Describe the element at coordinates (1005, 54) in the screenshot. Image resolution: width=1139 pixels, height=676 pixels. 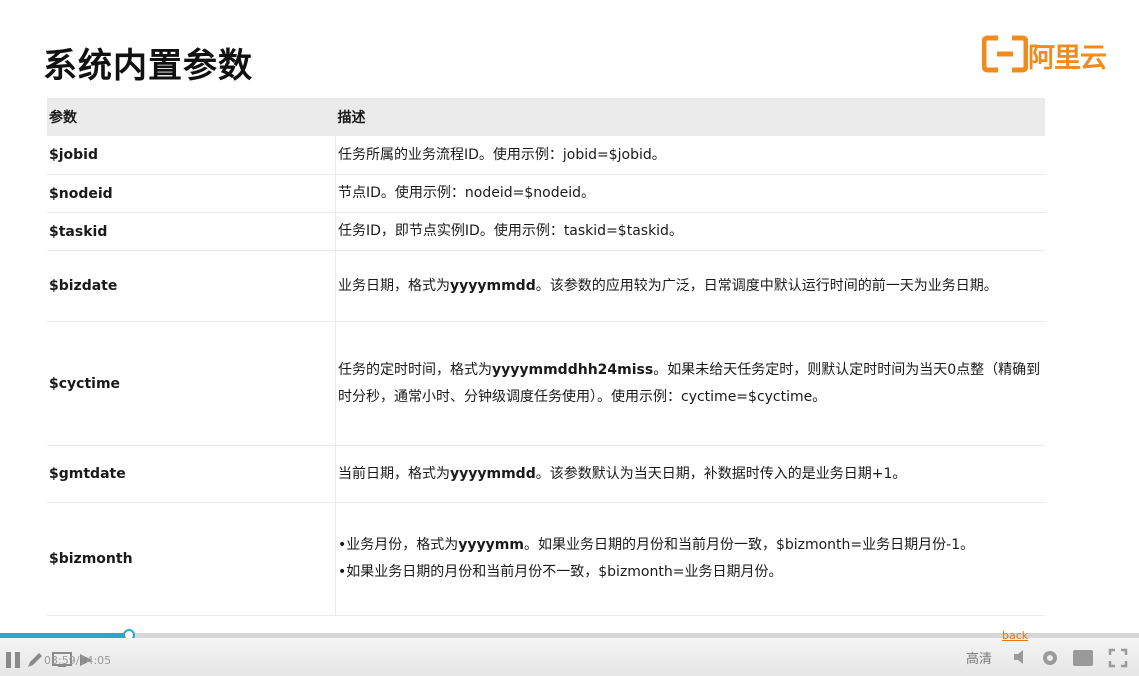
I see `aliyun-logo-icon` at that location.